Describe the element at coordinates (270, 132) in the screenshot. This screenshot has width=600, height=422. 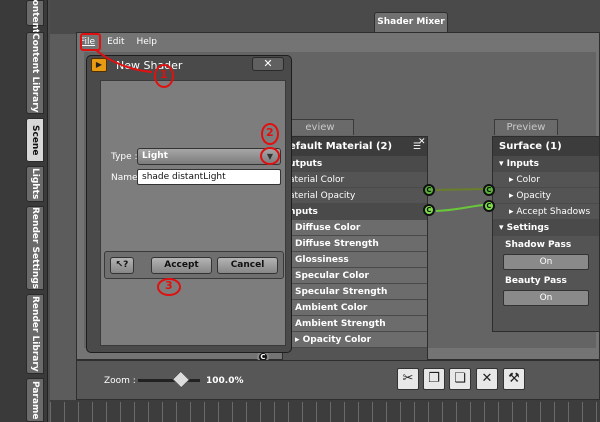
I see `annotation-number-2: 2` at that location.